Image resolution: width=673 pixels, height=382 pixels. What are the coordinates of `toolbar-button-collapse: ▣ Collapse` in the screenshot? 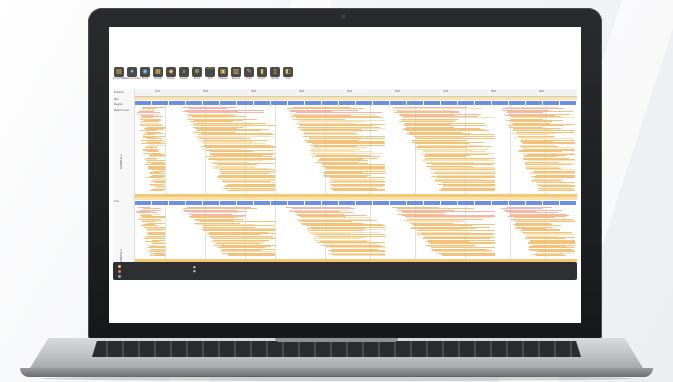 It's located at (223, 77).